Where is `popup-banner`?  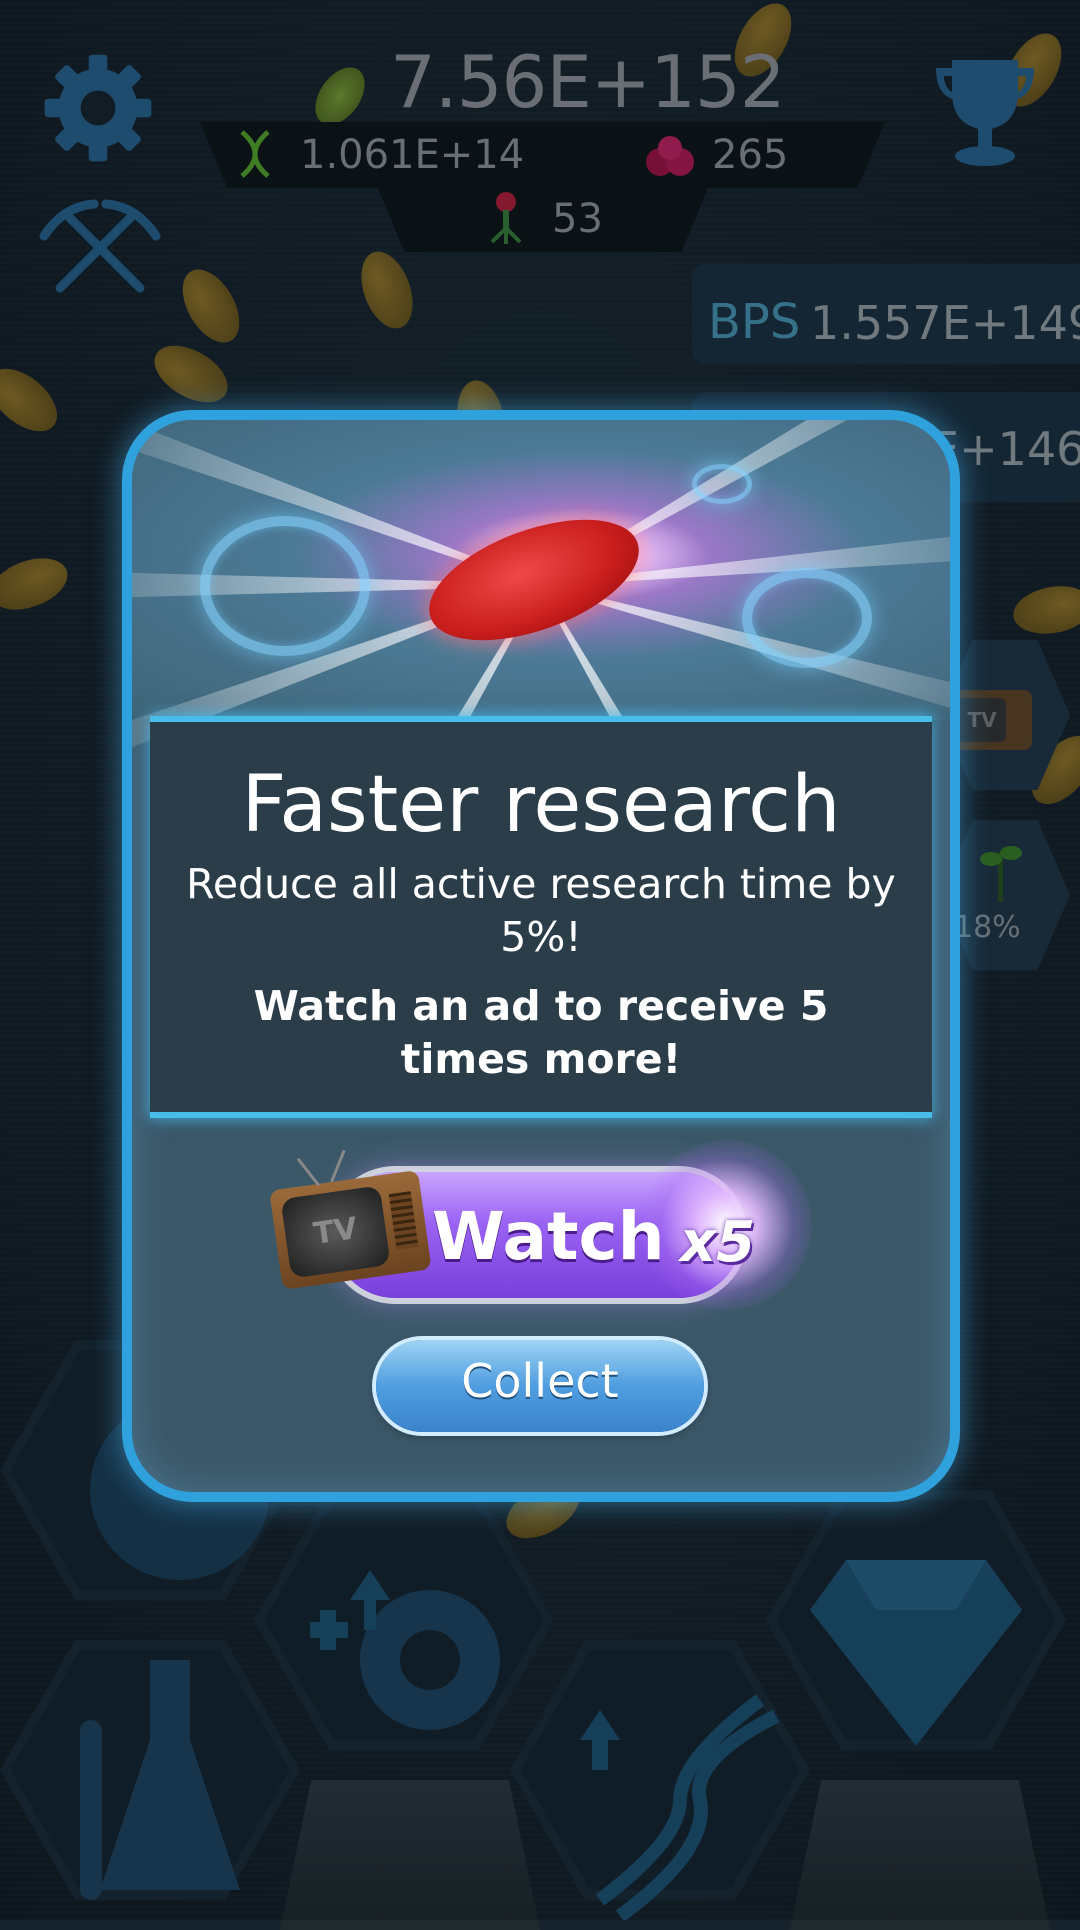 popup-banner is located at coordinates (541, 570).